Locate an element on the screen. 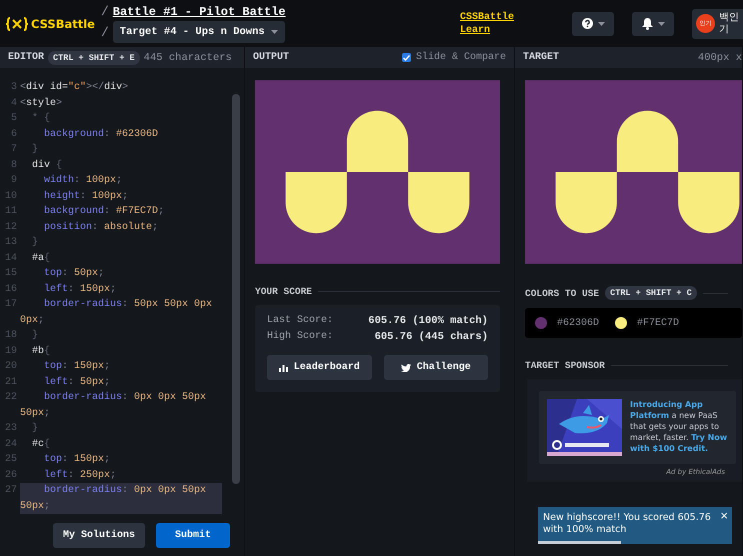 This screenshot has width=743, height=556. line-number: 15 is located at coordinates (11, 274).